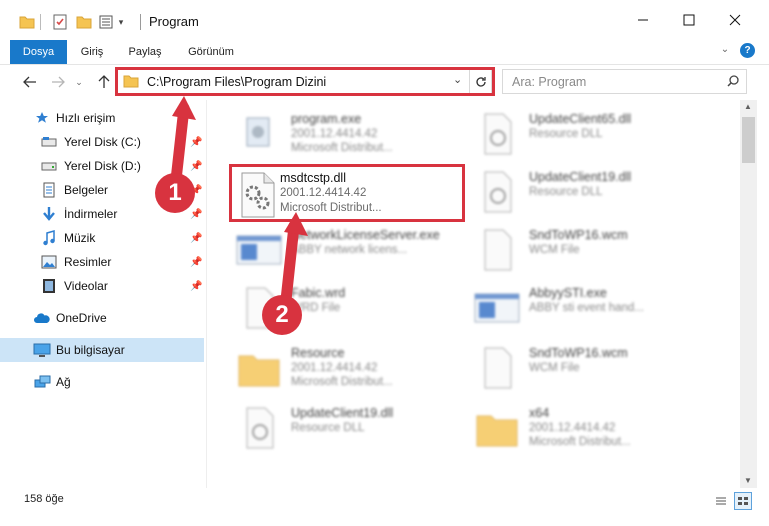 The width and height of the screenshot is (769, 526). I want to click on step-badge-1: 1, so click(175, 193).